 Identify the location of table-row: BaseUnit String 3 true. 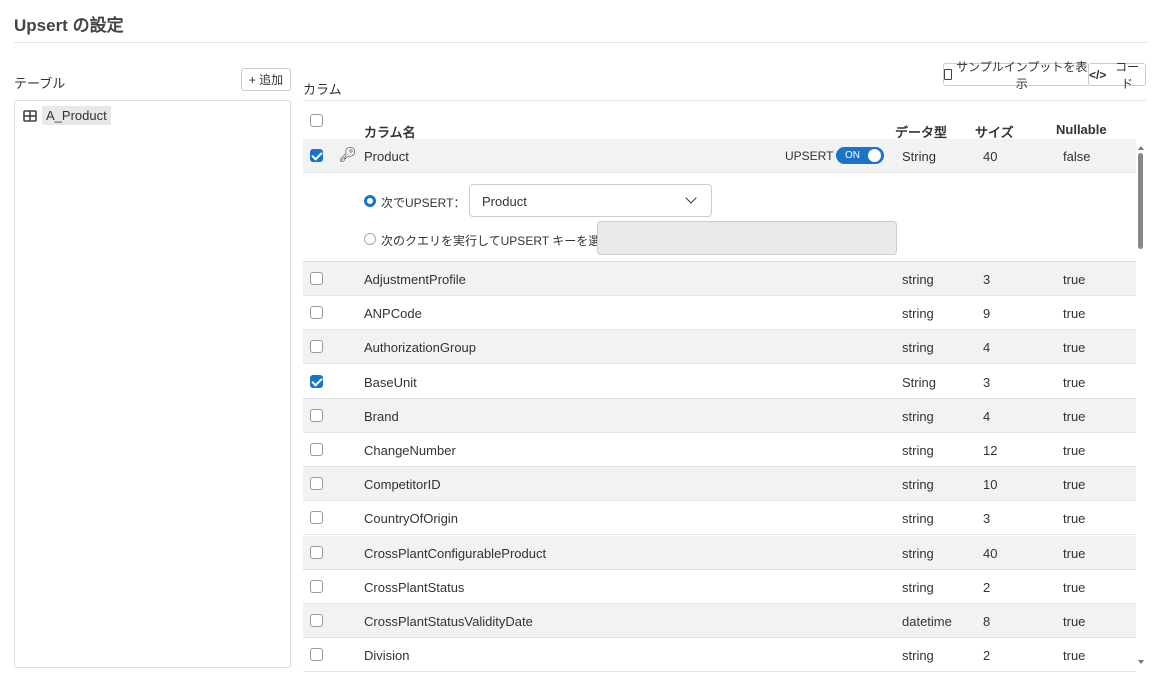
(719, 382).